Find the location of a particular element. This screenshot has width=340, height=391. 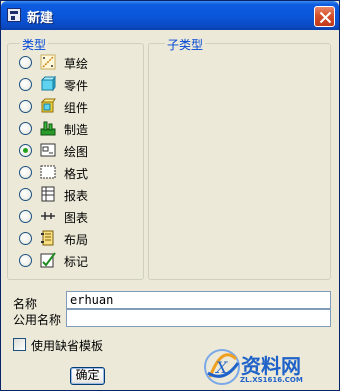

type-item-label: 零件 is located at coordinates (76, 86).